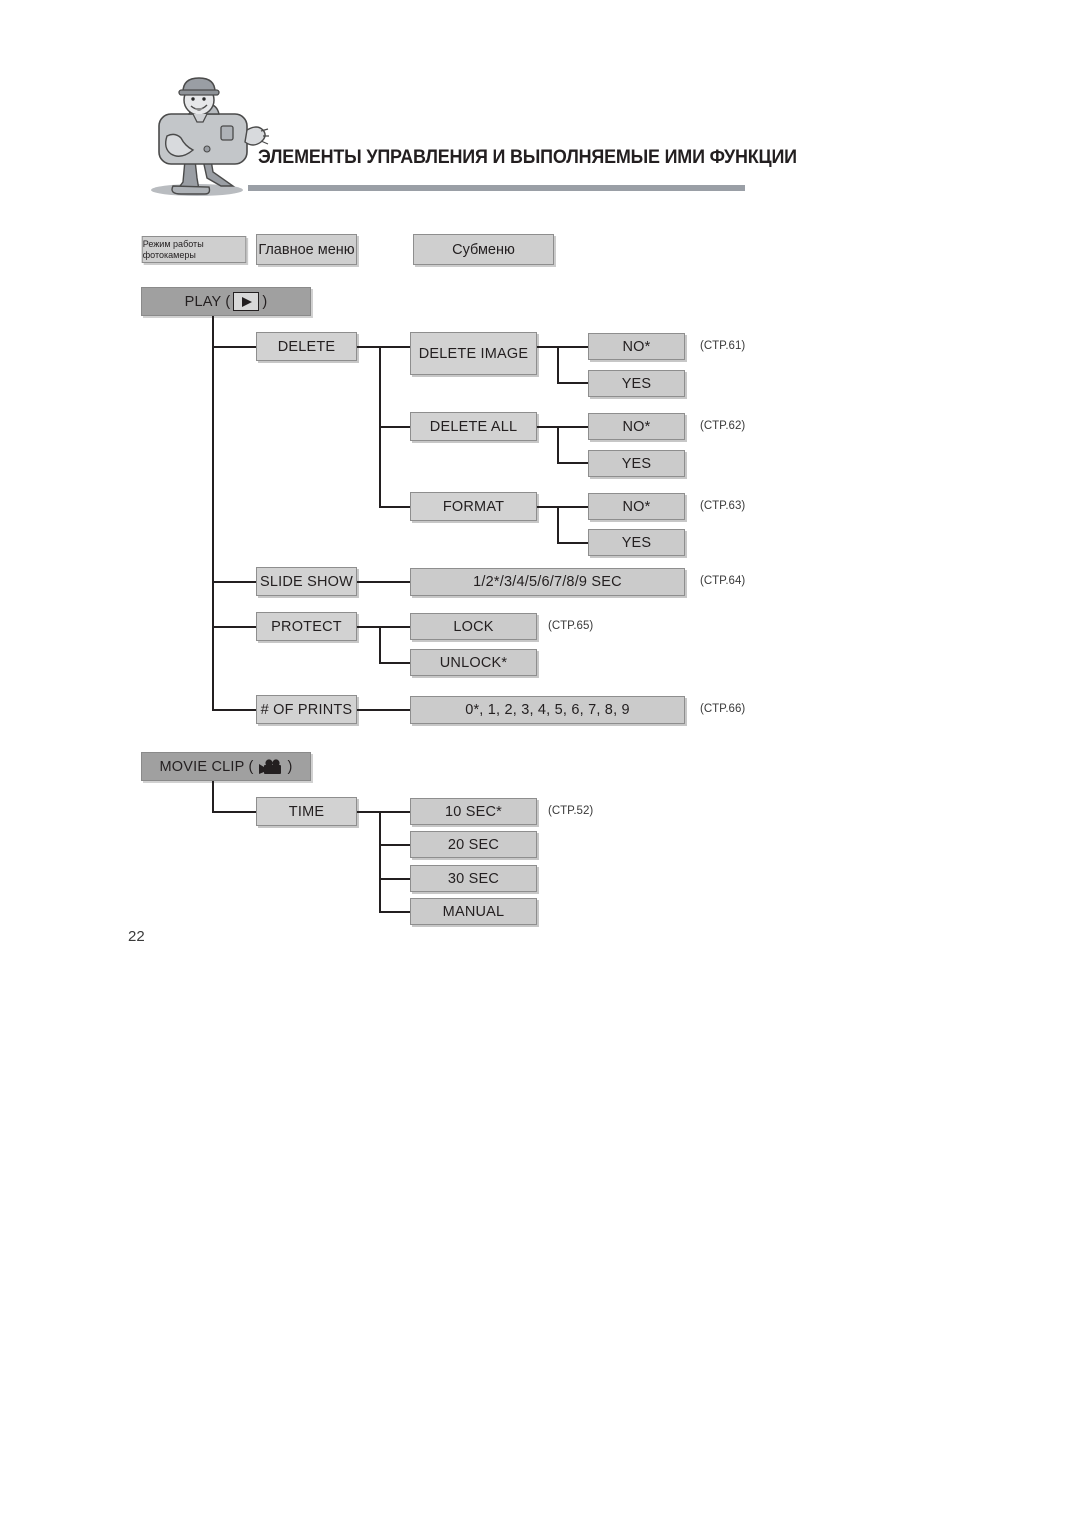  Describe the element at coordinates (173, 249) in the screenshot. I see `legend-camera-mode-label: Режим работы фотокамеры` at that location.